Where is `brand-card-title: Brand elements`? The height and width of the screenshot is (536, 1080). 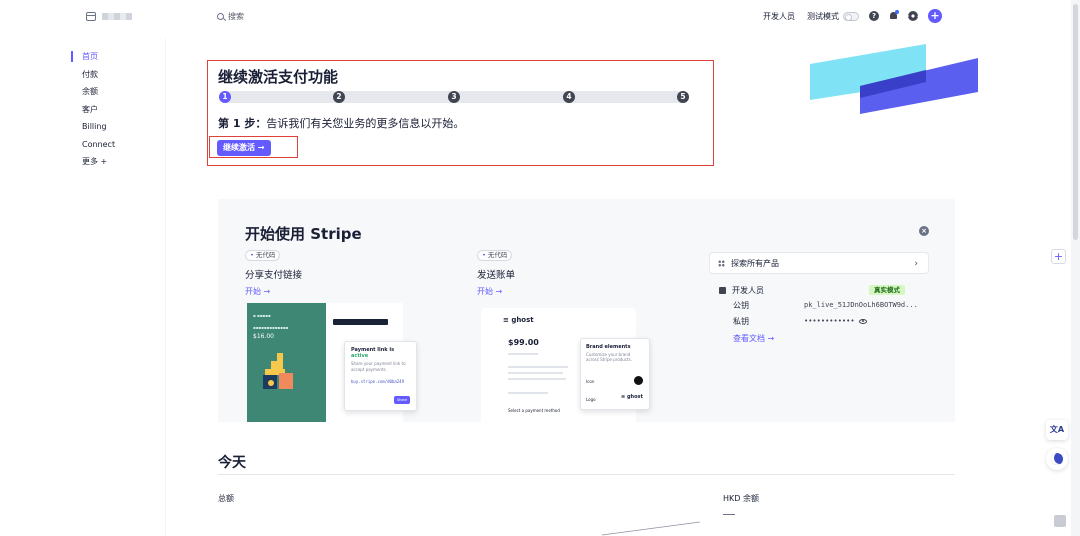 brand-card-title: Brand elements is located at coordinates (608, 347).